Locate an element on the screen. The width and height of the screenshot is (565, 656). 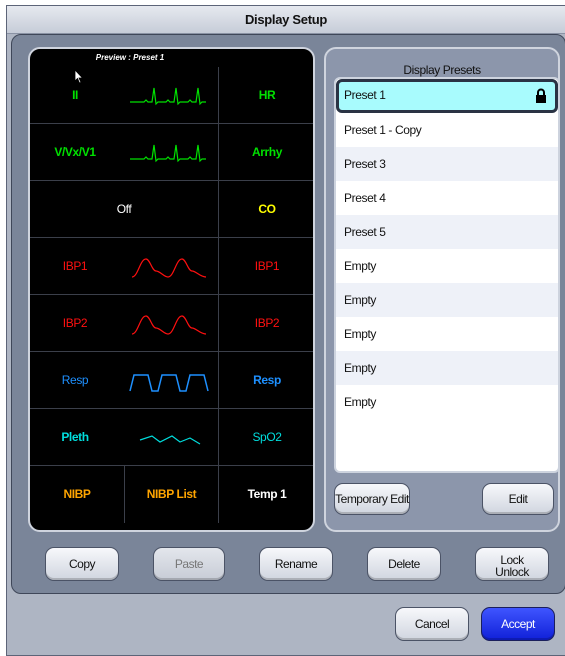
wave-label-ibp1: IBP1 is located at coordinates (75, 266).